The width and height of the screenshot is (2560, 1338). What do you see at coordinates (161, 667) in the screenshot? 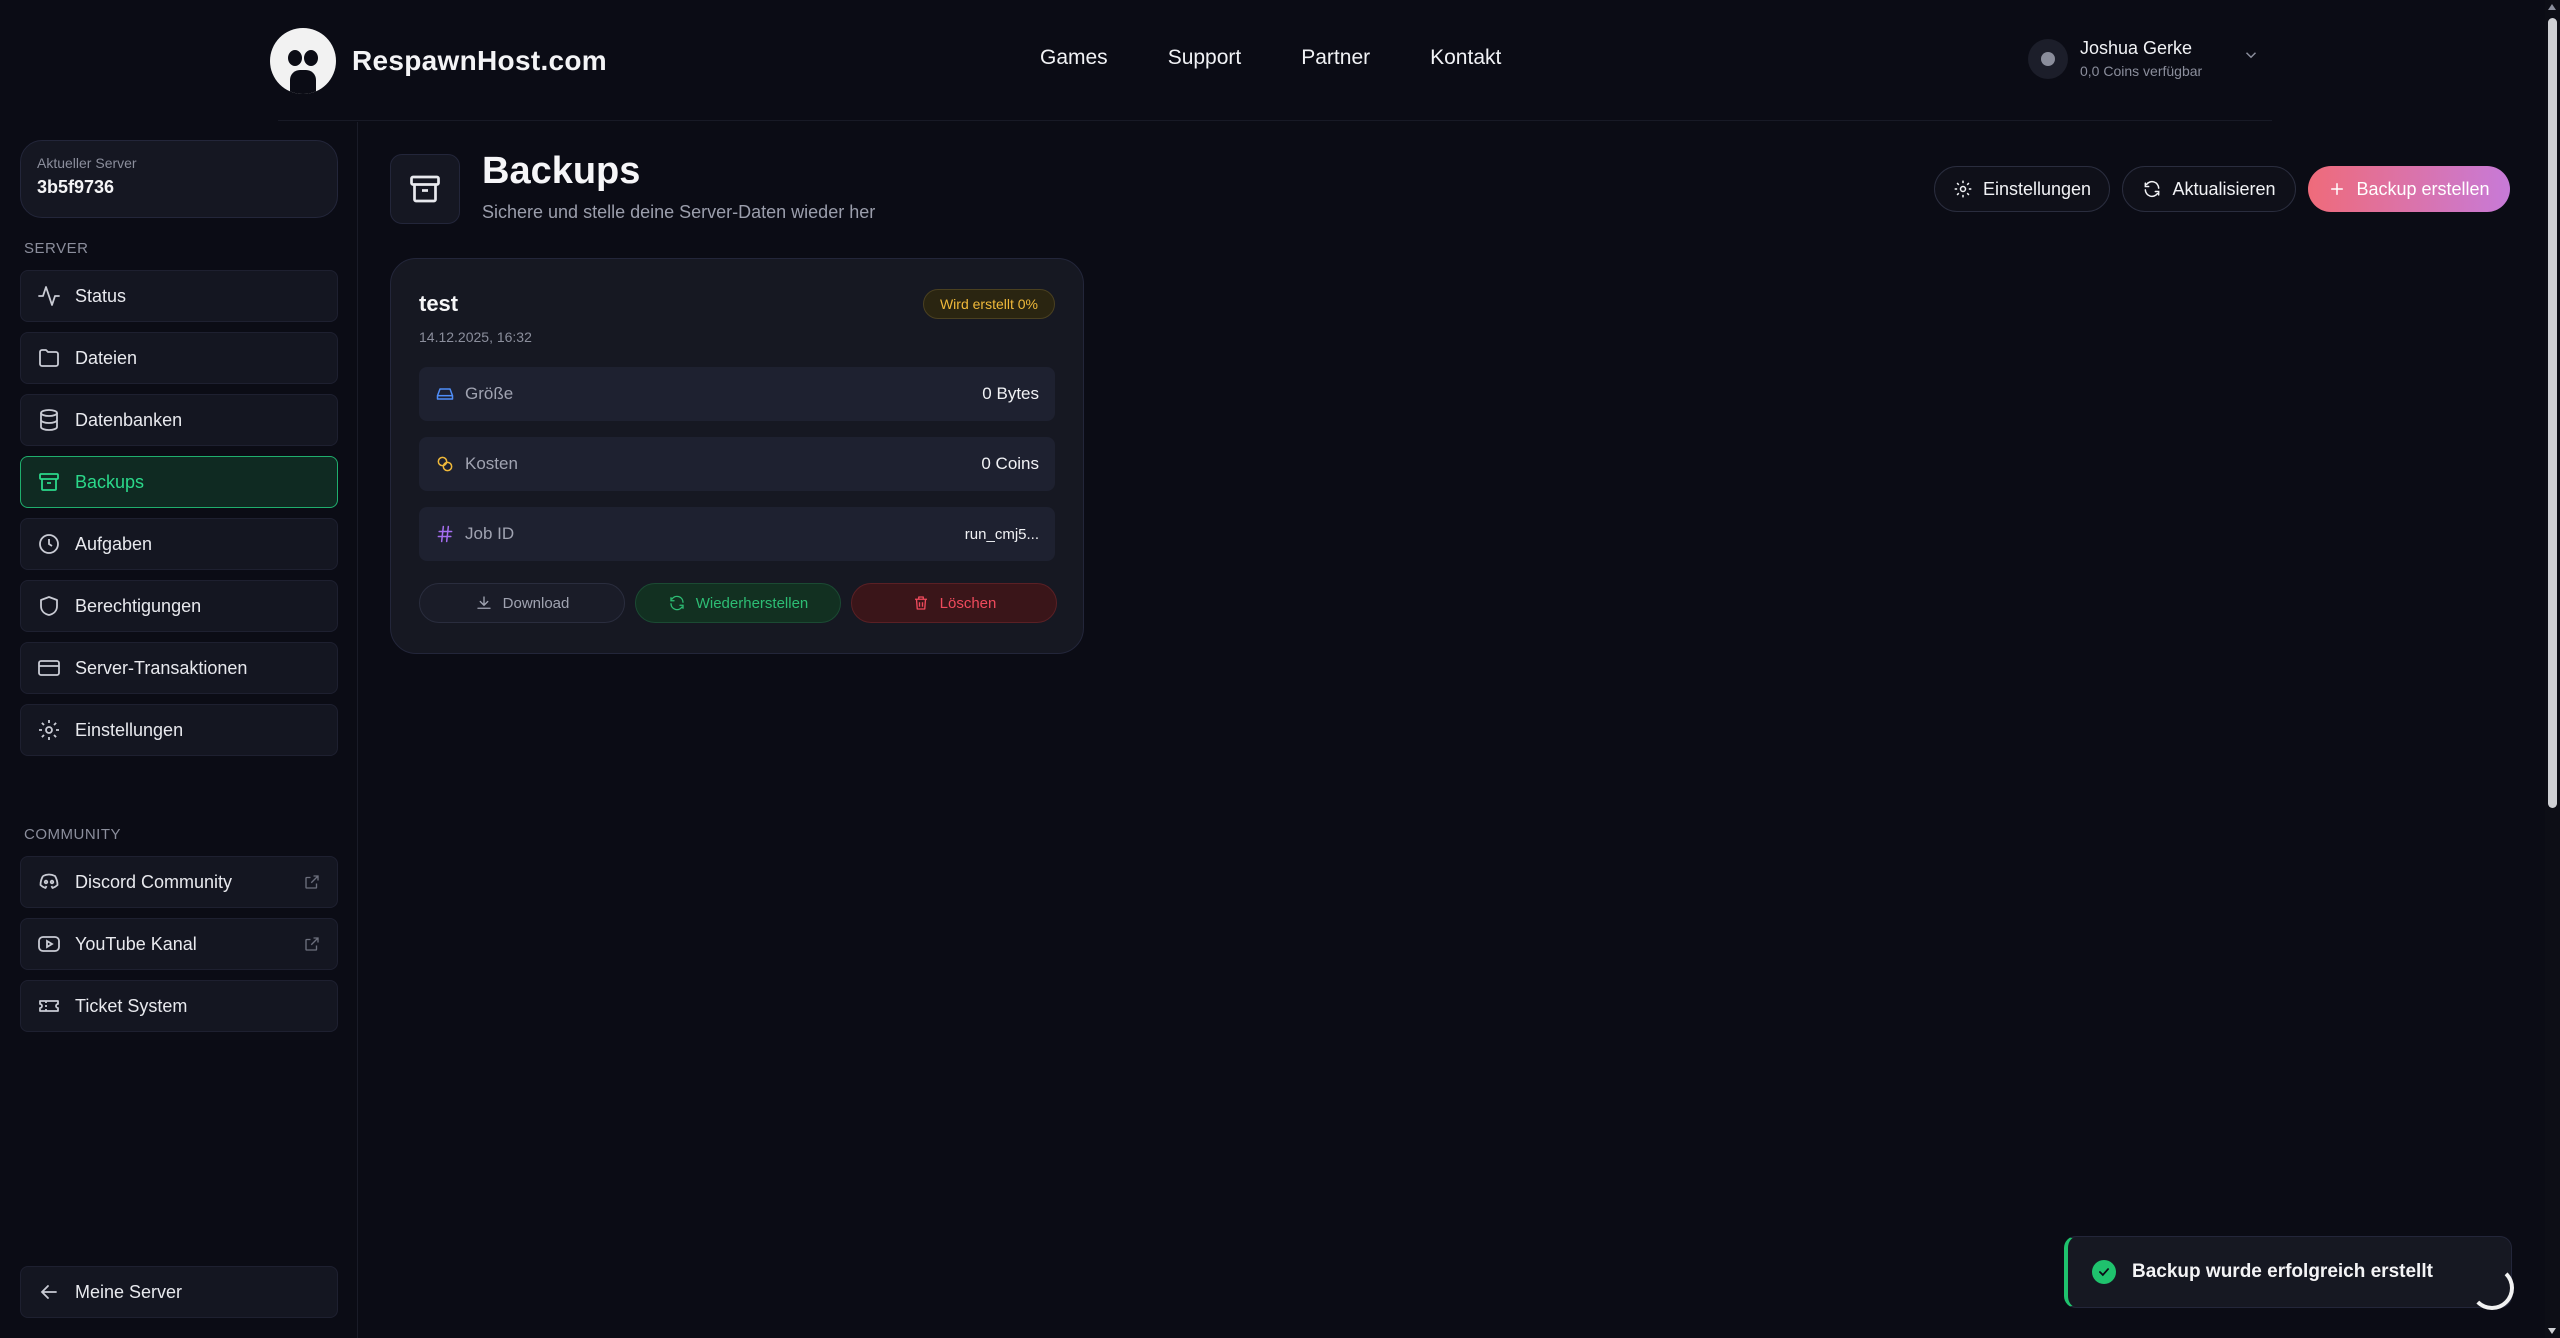
I see `sidebar-item-label: Server-Transaktionen` at bounding box center [161, 667].